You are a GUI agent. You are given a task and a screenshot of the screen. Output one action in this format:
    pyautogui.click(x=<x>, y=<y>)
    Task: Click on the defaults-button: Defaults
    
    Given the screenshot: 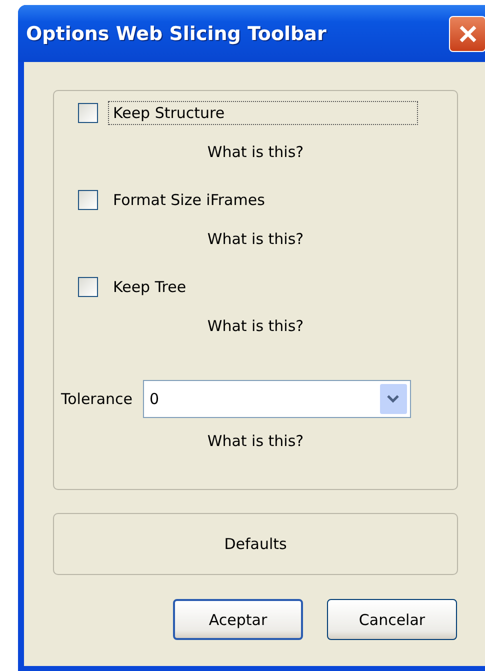 What is the action you would take?
    pyautogui.click(x=255, y=544)
    